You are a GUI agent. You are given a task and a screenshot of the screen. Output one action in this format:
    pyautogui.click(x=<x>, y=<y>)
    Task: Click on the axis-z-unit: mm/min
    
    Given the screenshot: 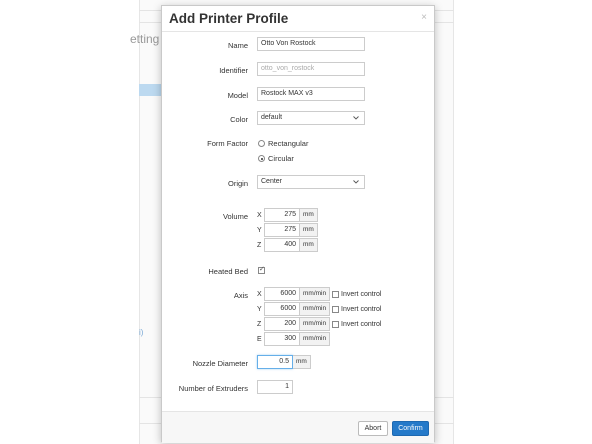 What is the action you would take?
    pyautogui.click(x=315, y=324)
    